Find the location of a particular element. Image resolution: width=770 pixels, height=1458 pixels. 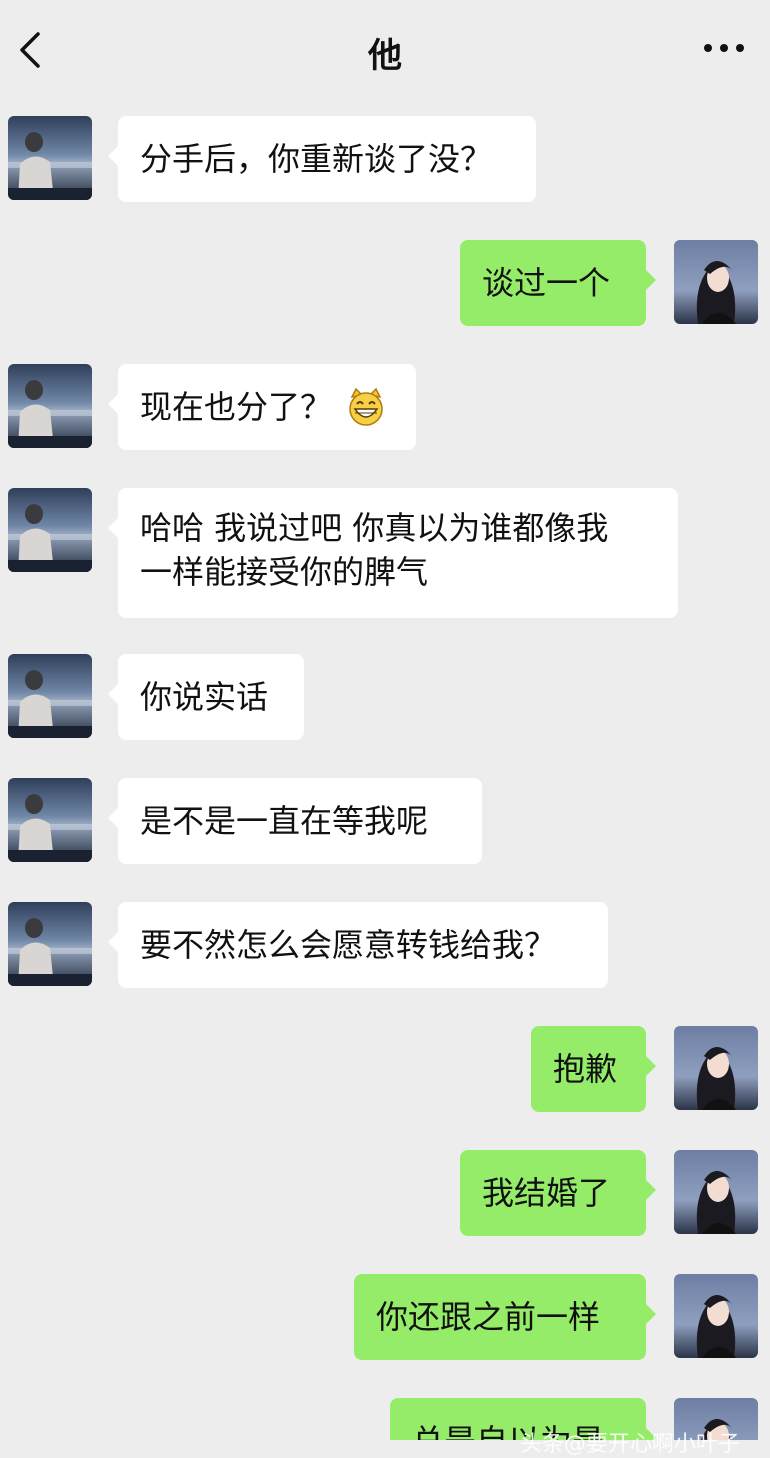

incoming-message: 现在也分了？ is located at coordinates (262, 407).